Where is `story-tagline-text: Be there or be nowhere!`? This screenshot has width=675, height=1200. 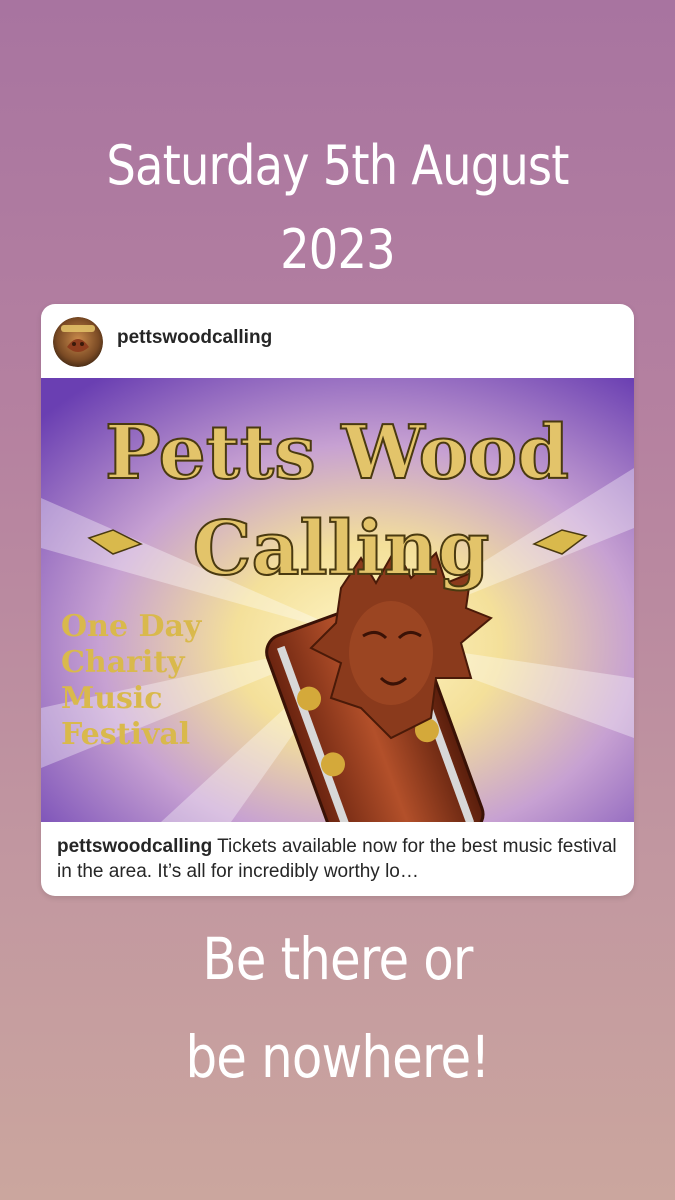
story-tagline-text: Be there or be nowhere! is located at coordinates (337, 1008).